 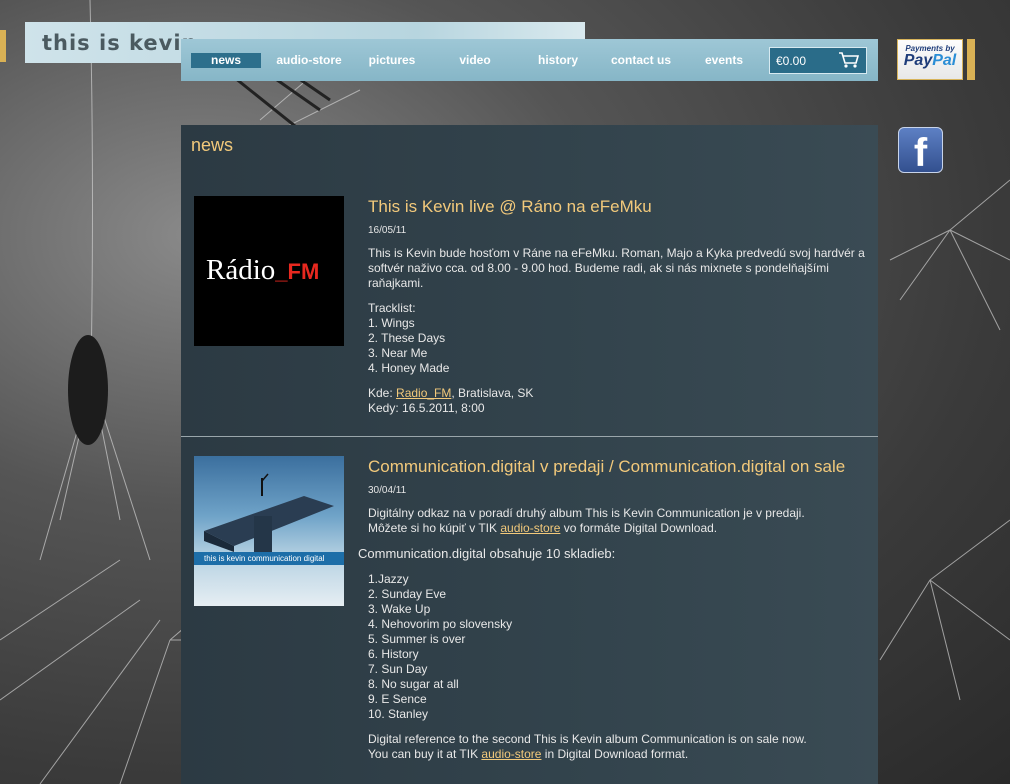 I want to click on left-edge-accent, so click(x=3, y=46).